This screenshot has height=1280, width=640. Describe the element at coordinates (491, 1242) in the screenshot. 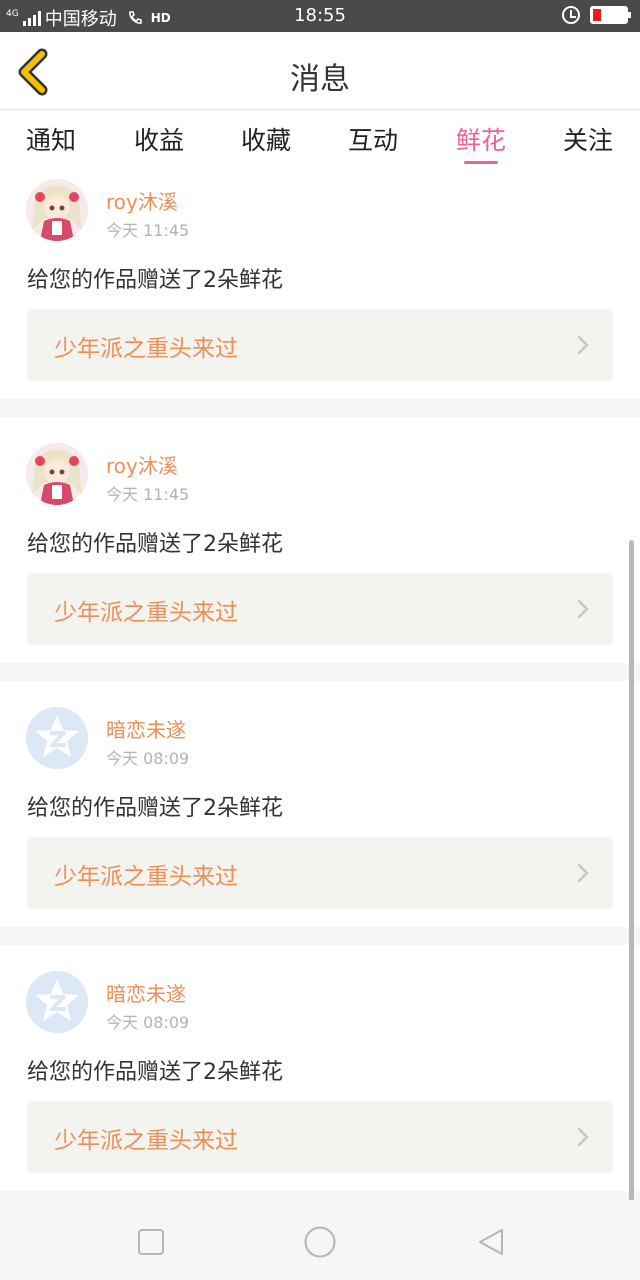

I see `back-icon` at that location.